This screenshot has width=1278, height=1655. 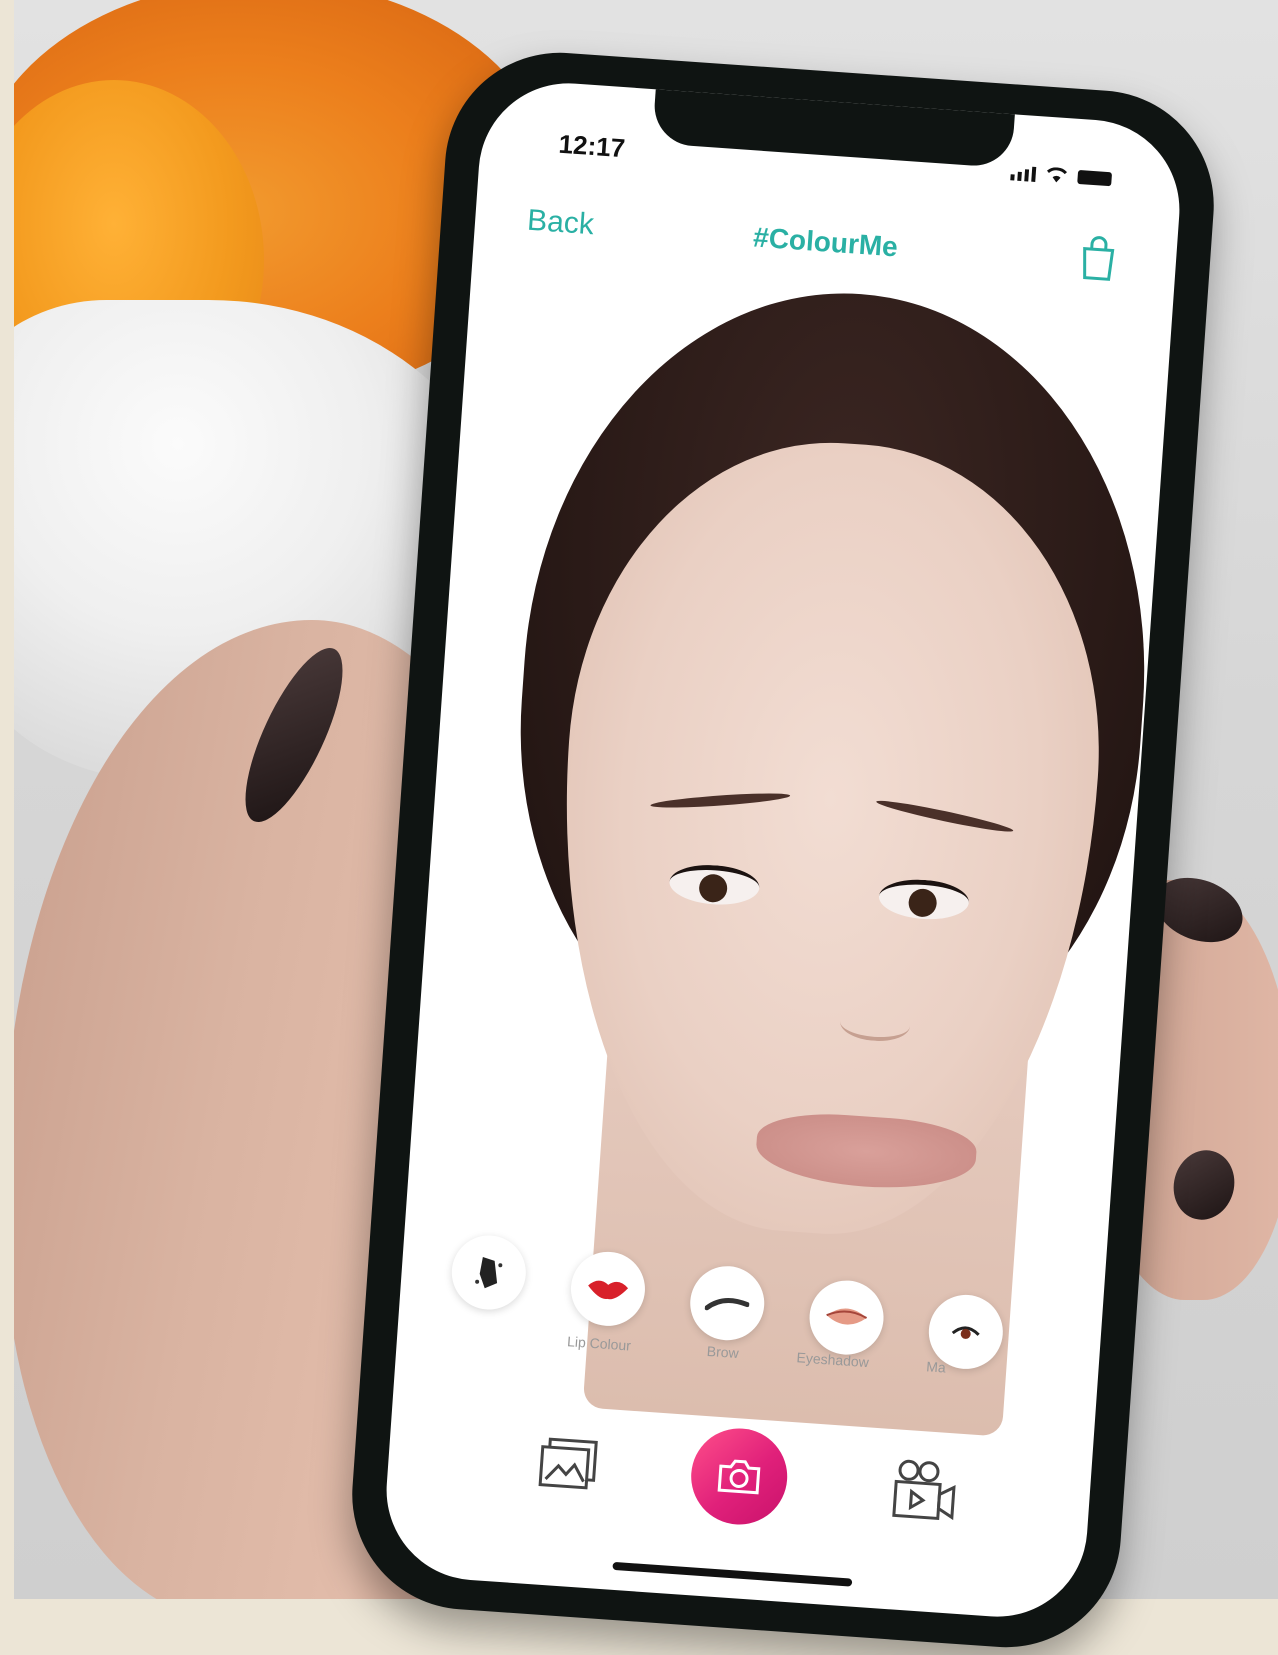 I want to click on brow-icon, so click(x=727, y=1304).